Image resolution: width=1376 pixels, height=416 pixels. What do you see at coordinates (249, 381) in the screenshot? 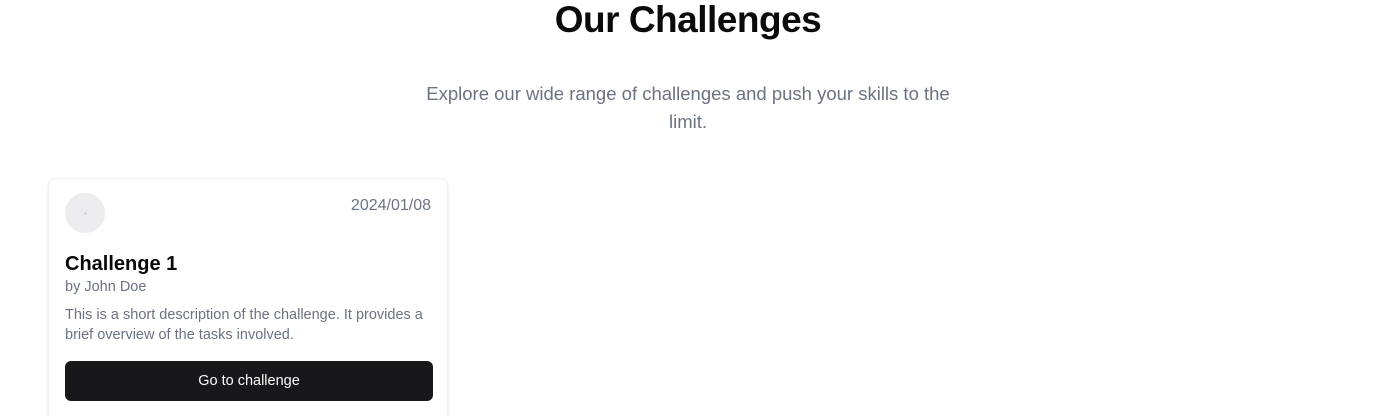
I see `go-to-challenge-button: Go to challenge` at bounding box center [249, 381].